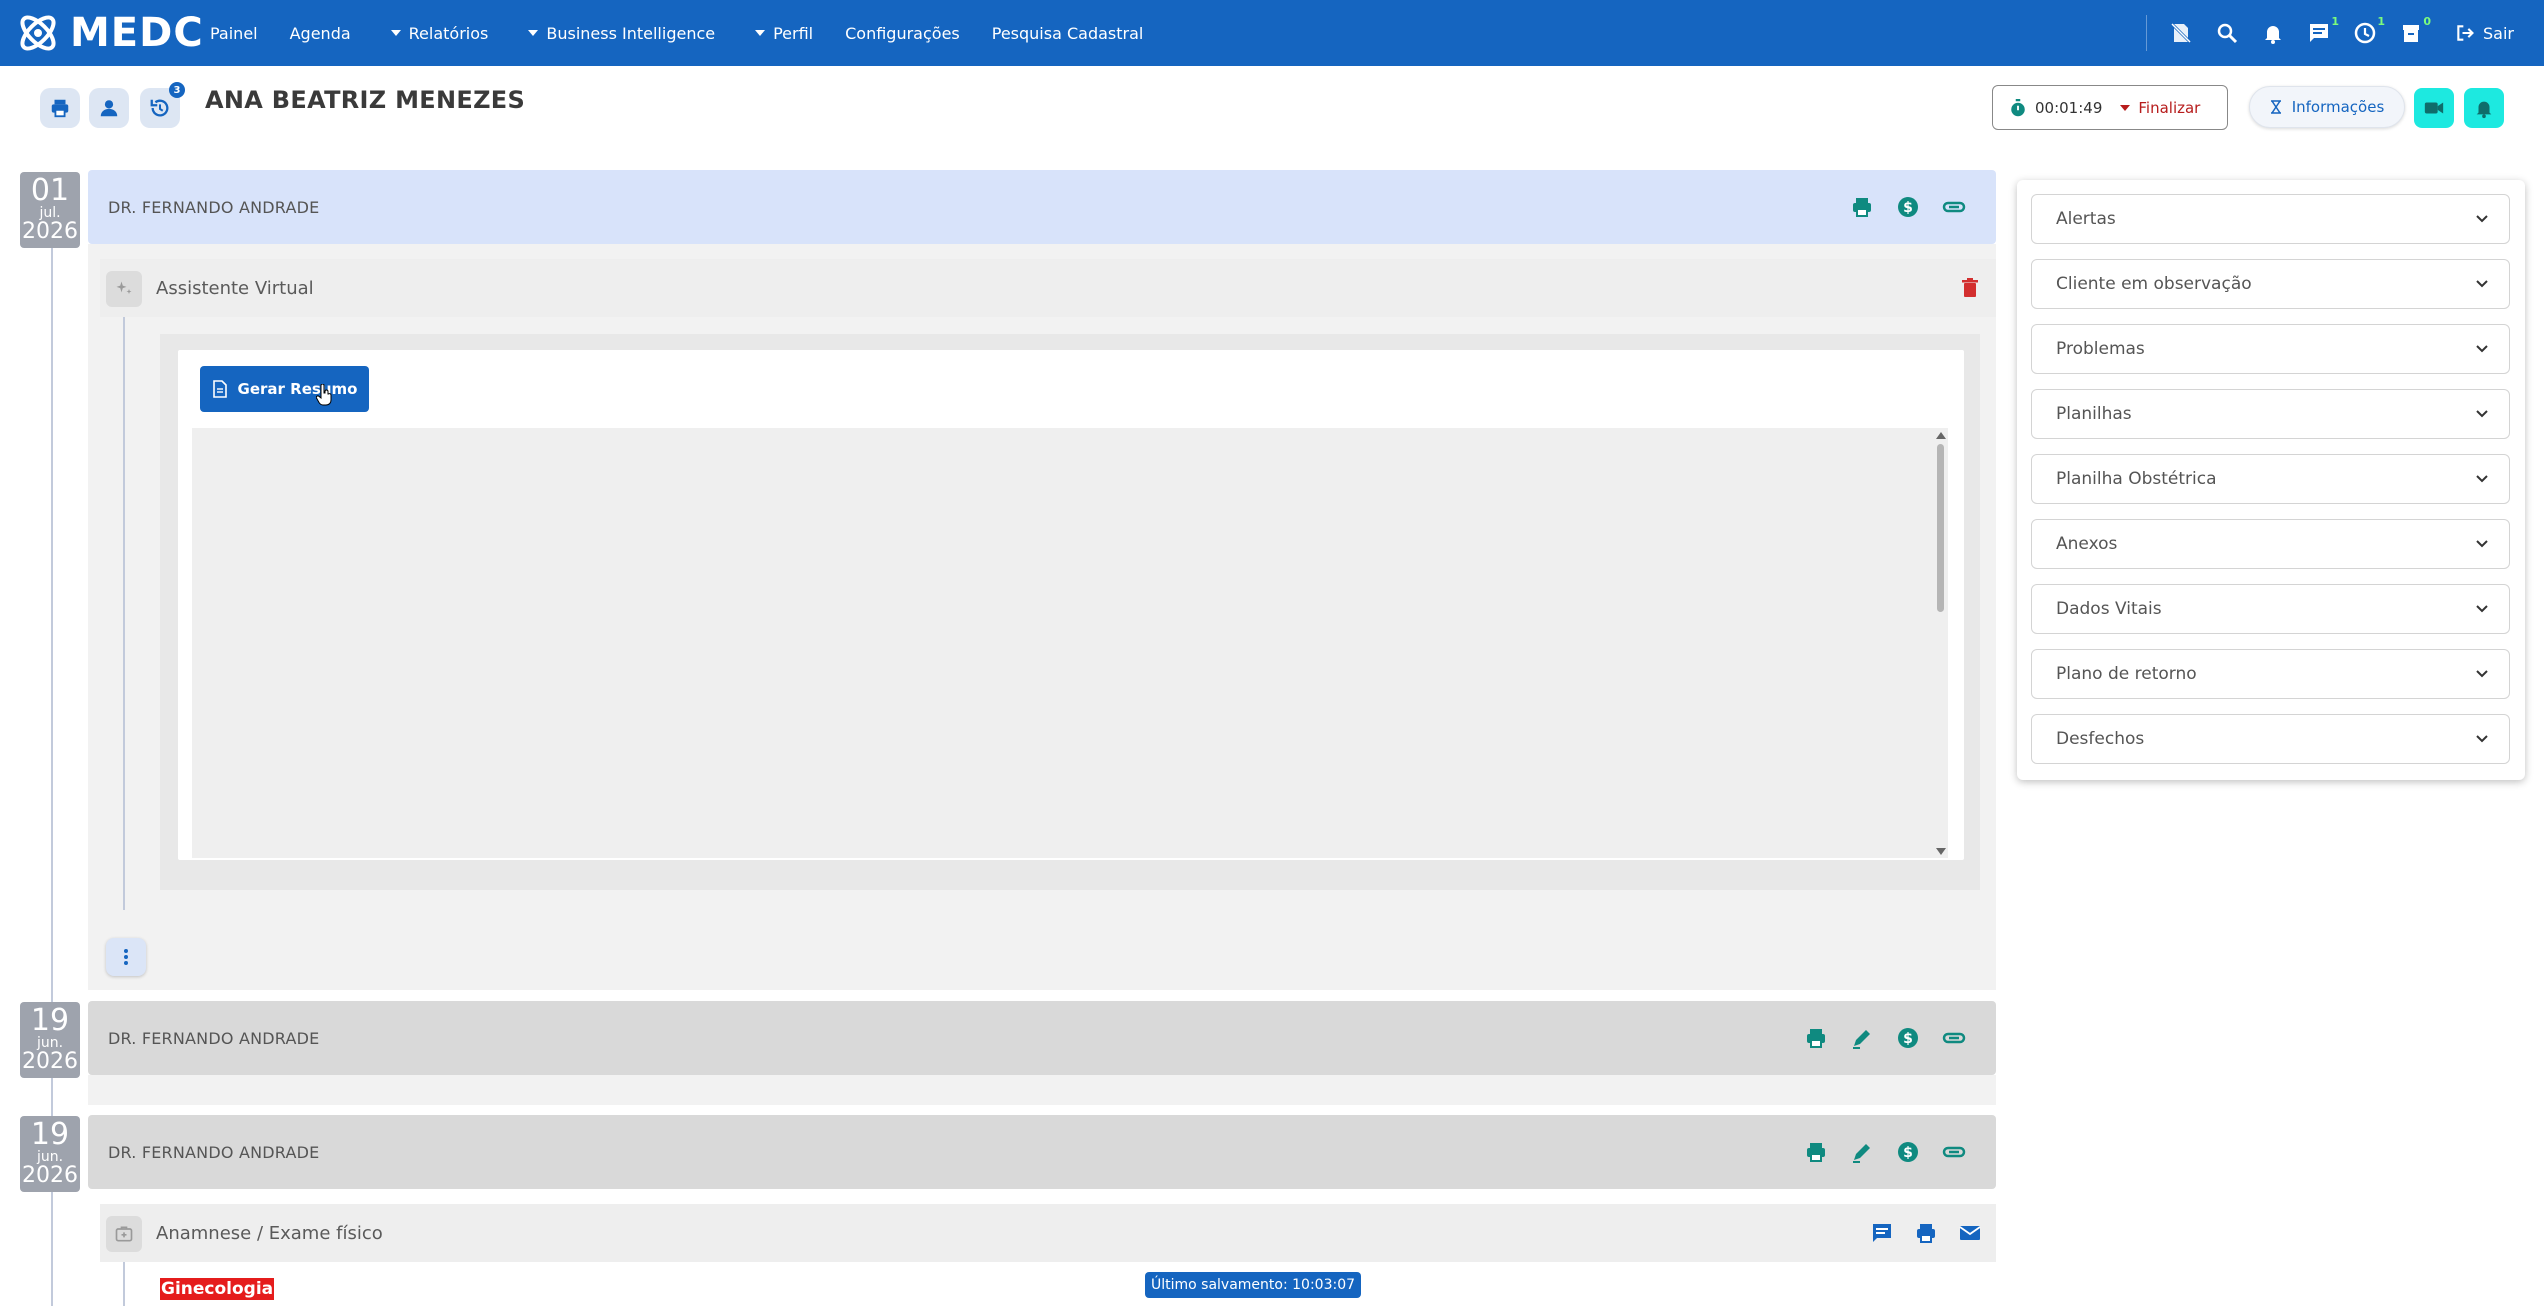 The image size is (2544, 1306). What do you see at coordinates (621, 33) in the screenshot?
I see `menu-business-intelligence: Business Intelligence` at bounding box center [621, 33].